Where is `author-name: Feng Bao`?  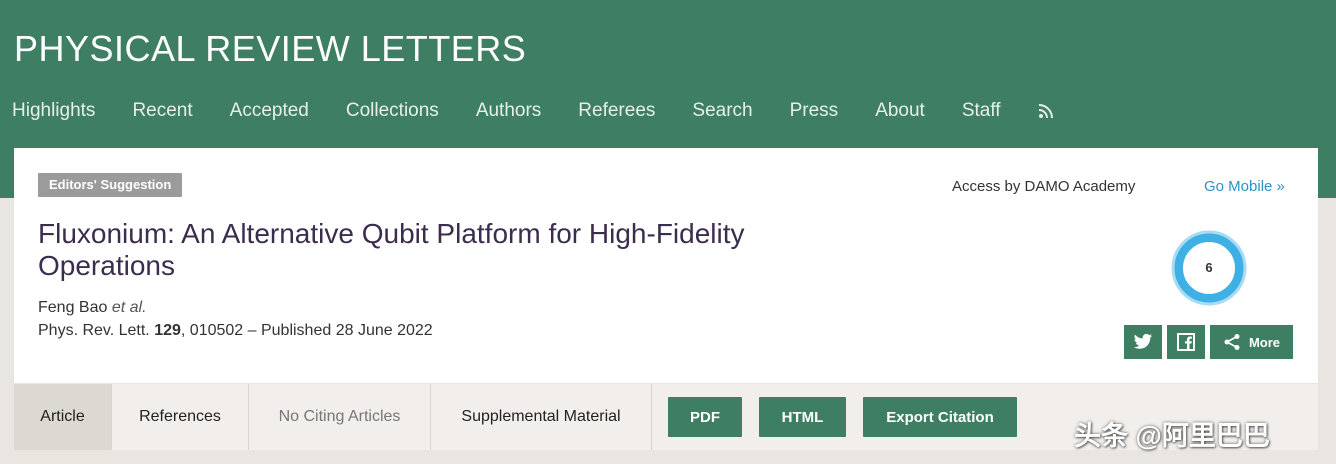
author-name: Feng Bao is located at coordinates (72, 307).